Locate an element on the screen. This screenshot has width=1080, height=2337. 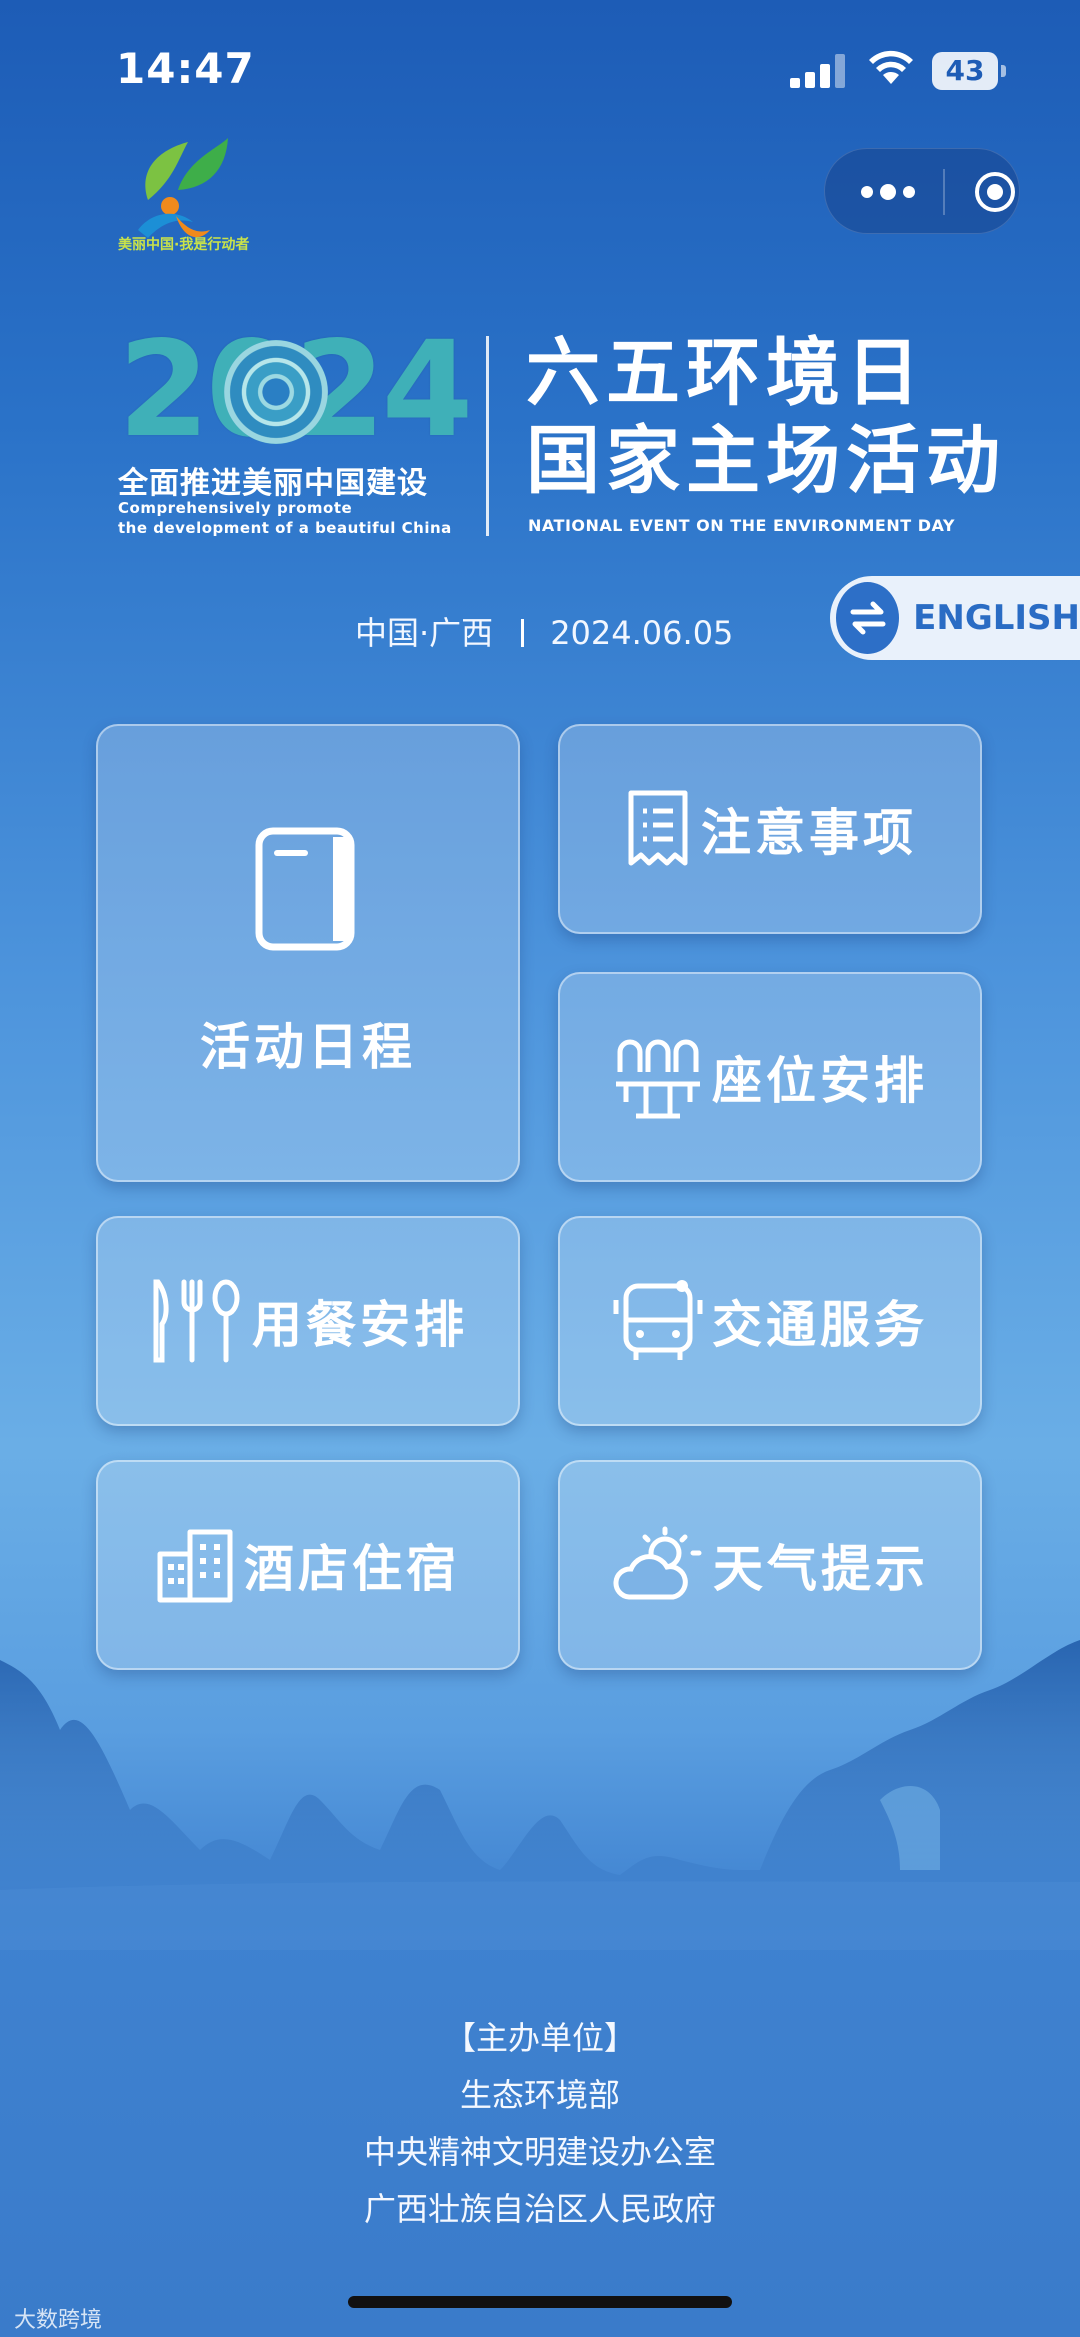
schedule-button: 活动日程 is located at coordinates (308, 953).